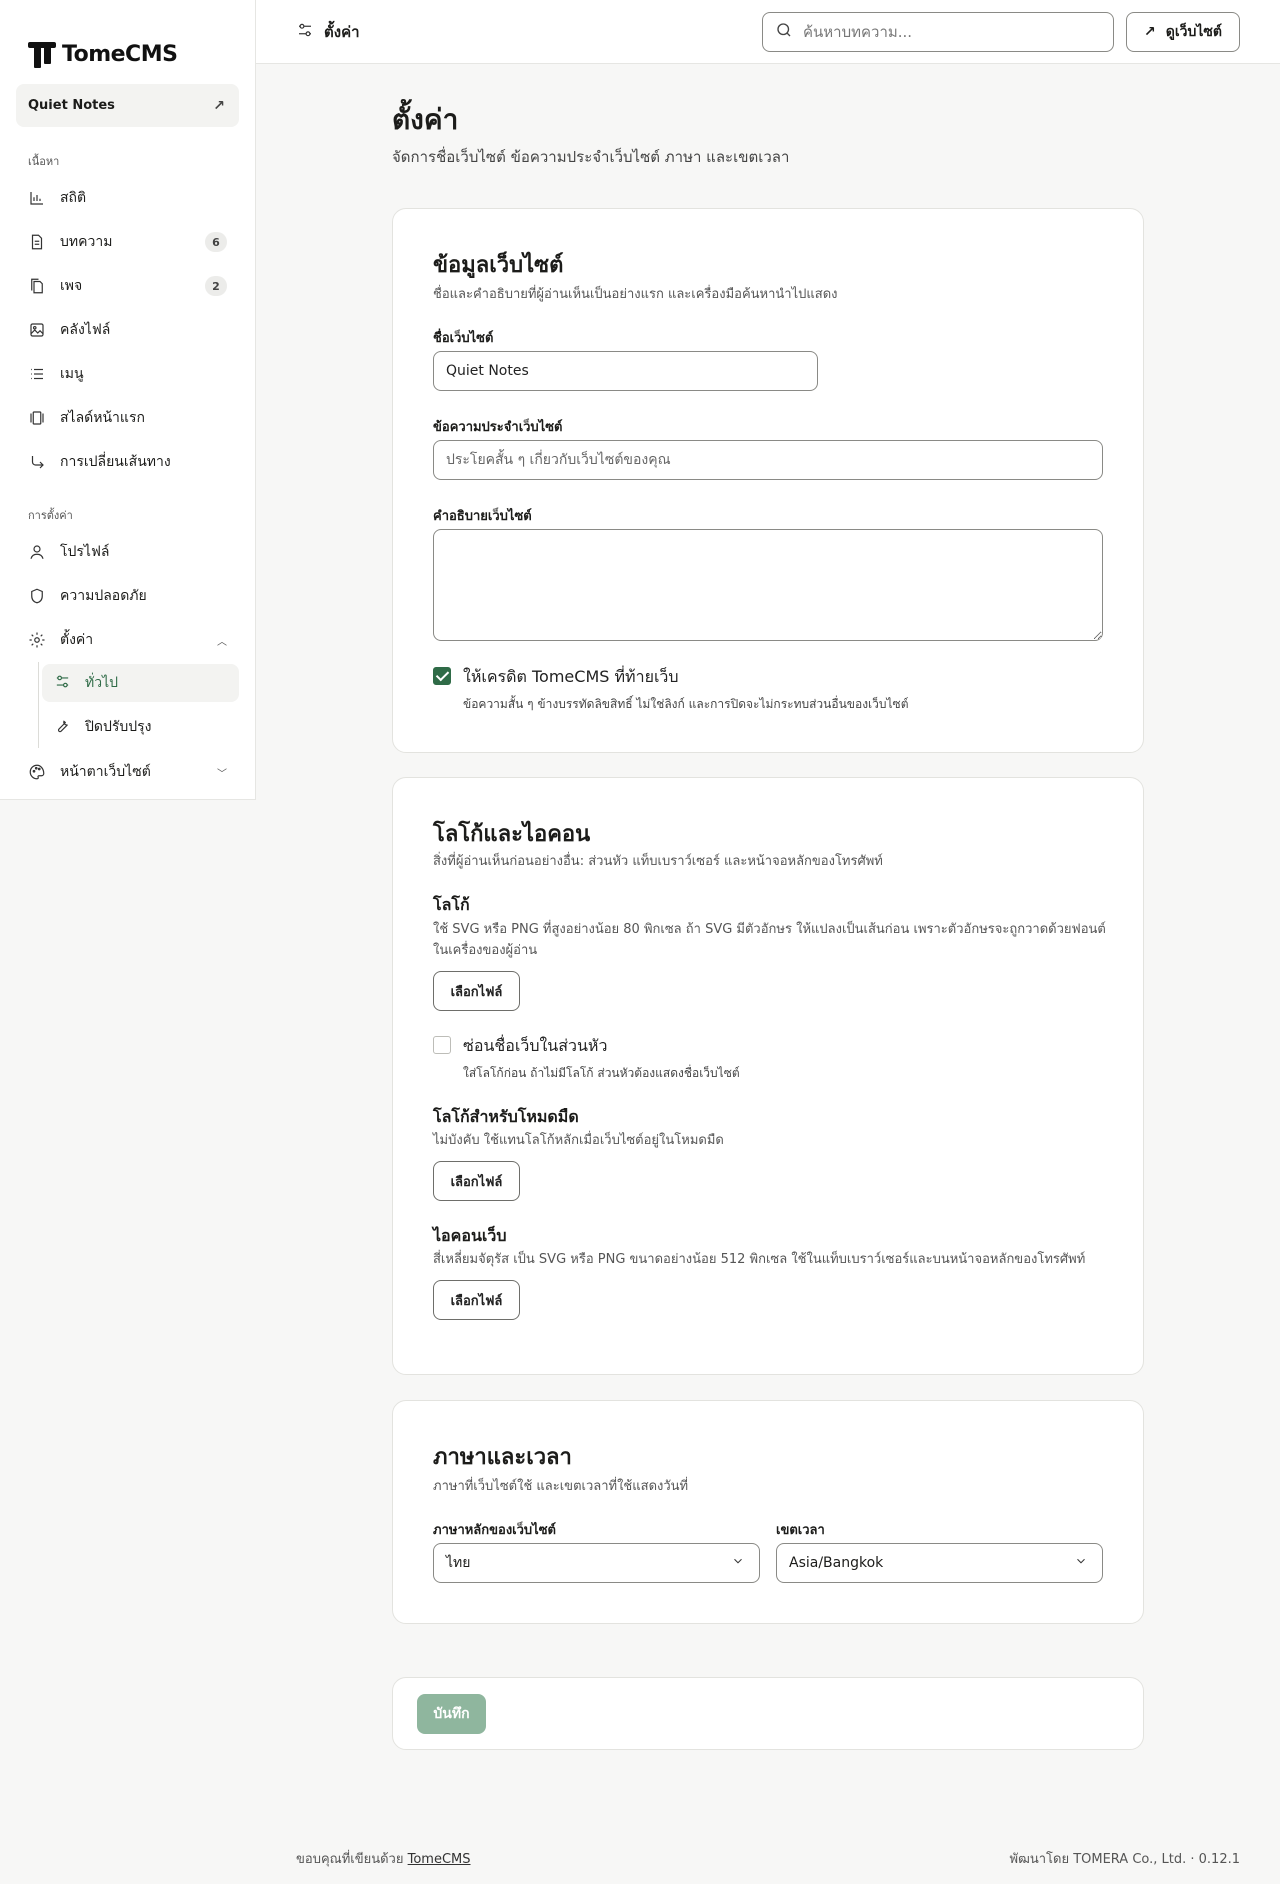  Describe the element at coordinates (451, 1714) in the screenshot. I see `save-button: บันทึก` at that location.